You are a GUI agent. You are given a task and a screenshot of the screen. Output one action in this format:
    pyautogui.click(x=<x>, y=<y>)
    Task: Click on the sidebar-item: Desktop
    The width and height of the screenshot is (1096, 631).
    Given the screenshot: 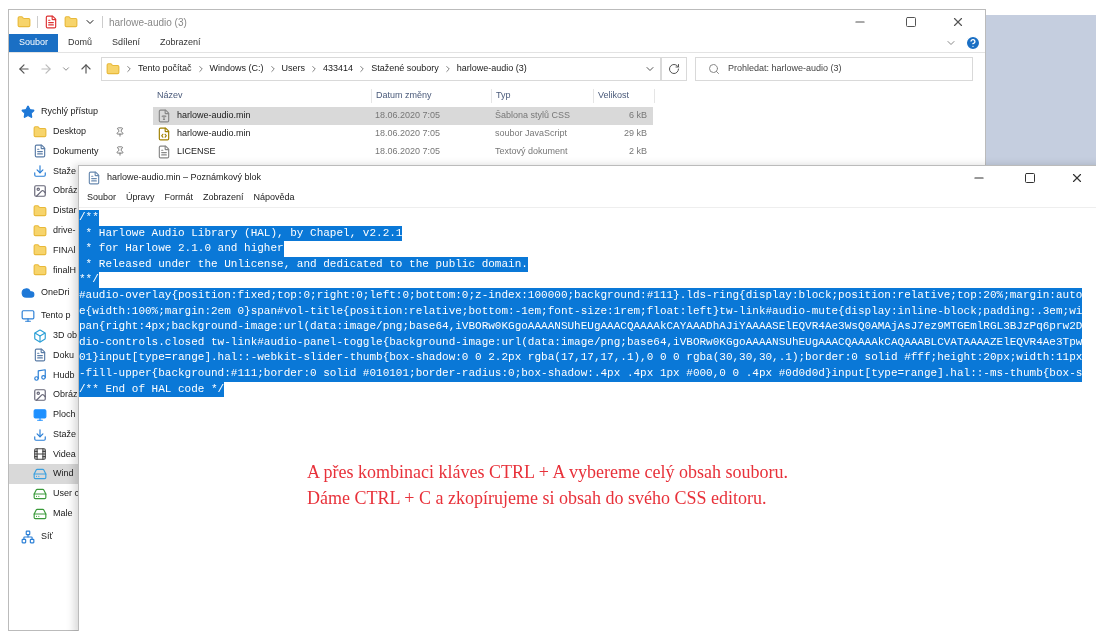 What is the action you would take?
    pyautogui.click(x=71, y=131)
    